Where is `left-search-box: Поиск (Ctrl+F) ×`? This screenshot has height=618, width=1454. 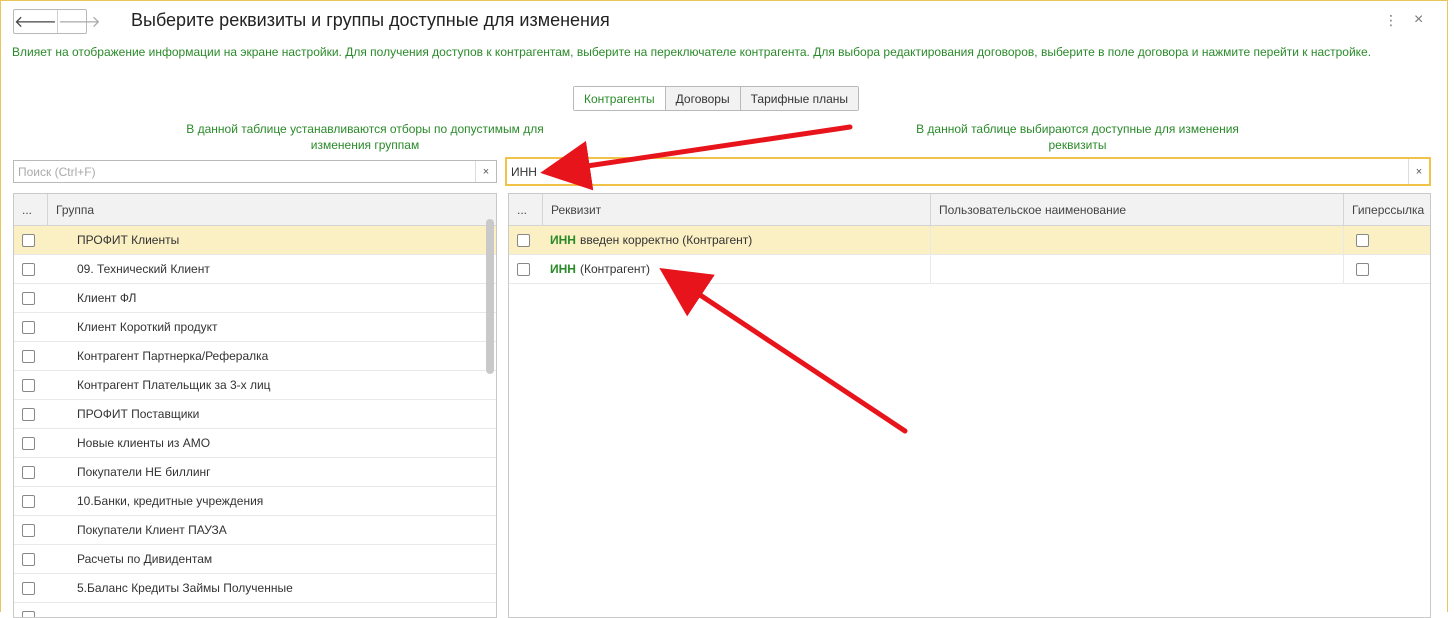
left-search-box: Поиск (Ctrl+F) × is located at coordinates (255, 171).